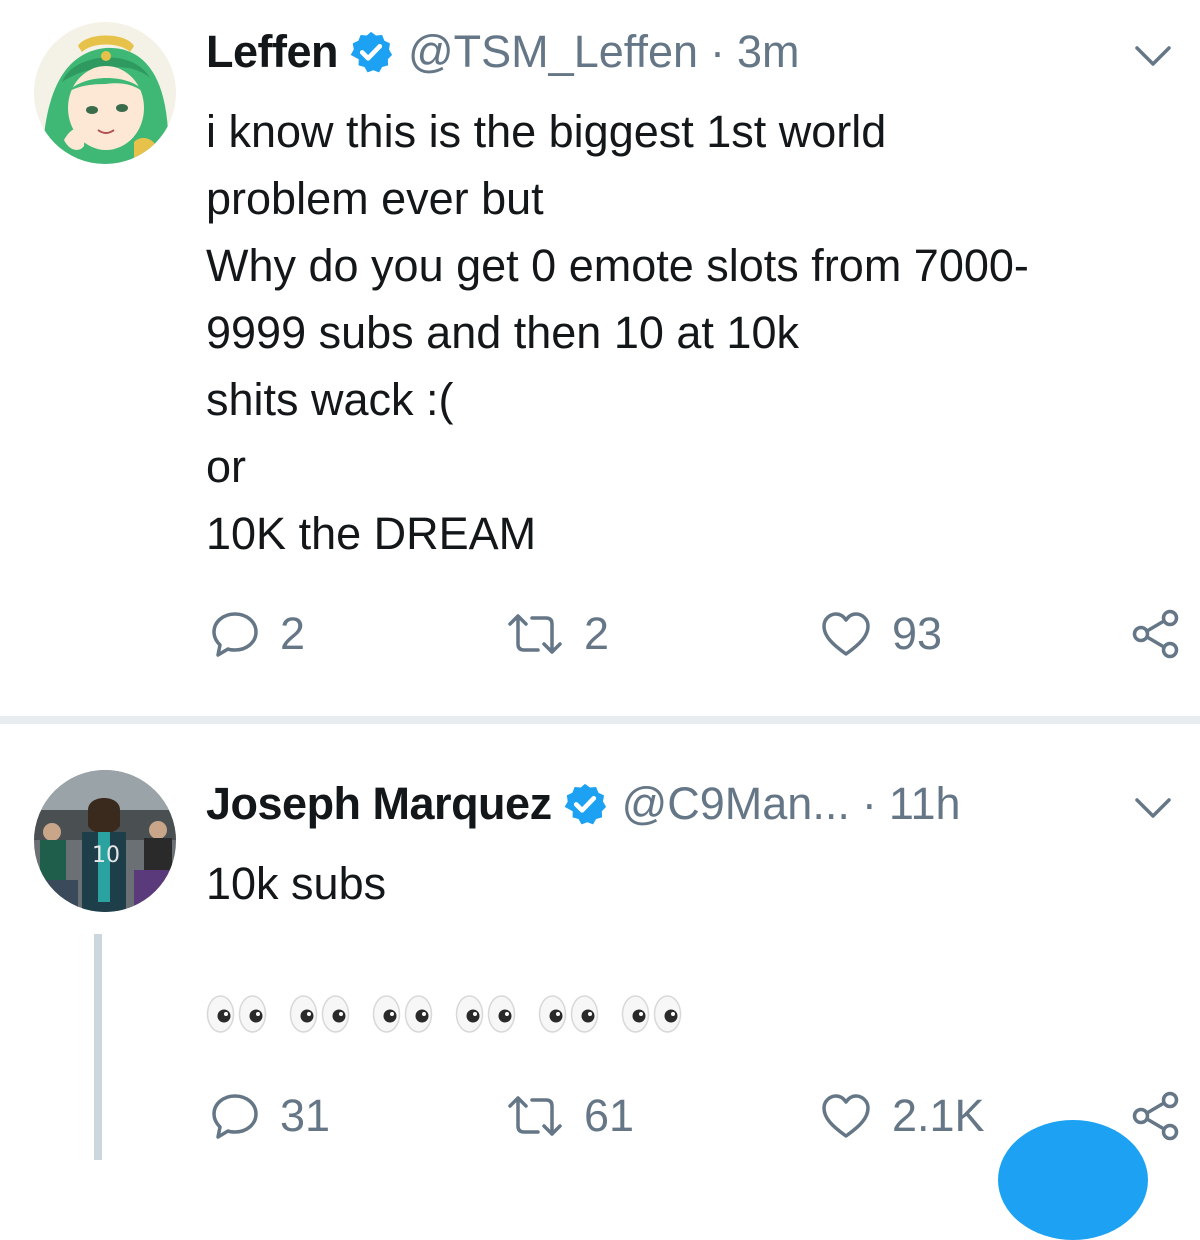 The height and width of the screenshot is (1240, 1200). What do you see at coordinates (553, 52) in the screenshot?
I see `handle: @TSM_Leffen` at bounding box center [553, 52].